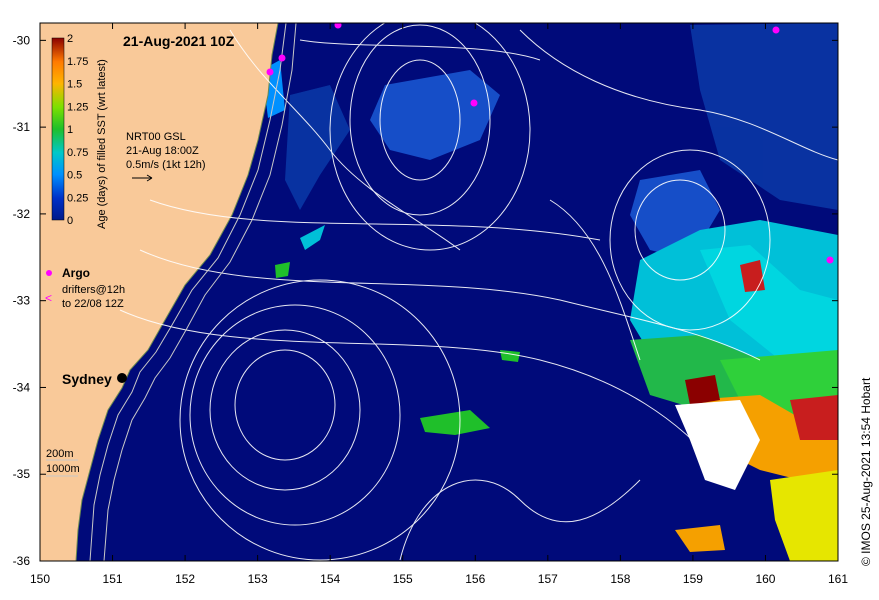  Describe the element at coordinates (70, 39) in the screenshot. I see `colorbar-tick-label: 2` at that location.